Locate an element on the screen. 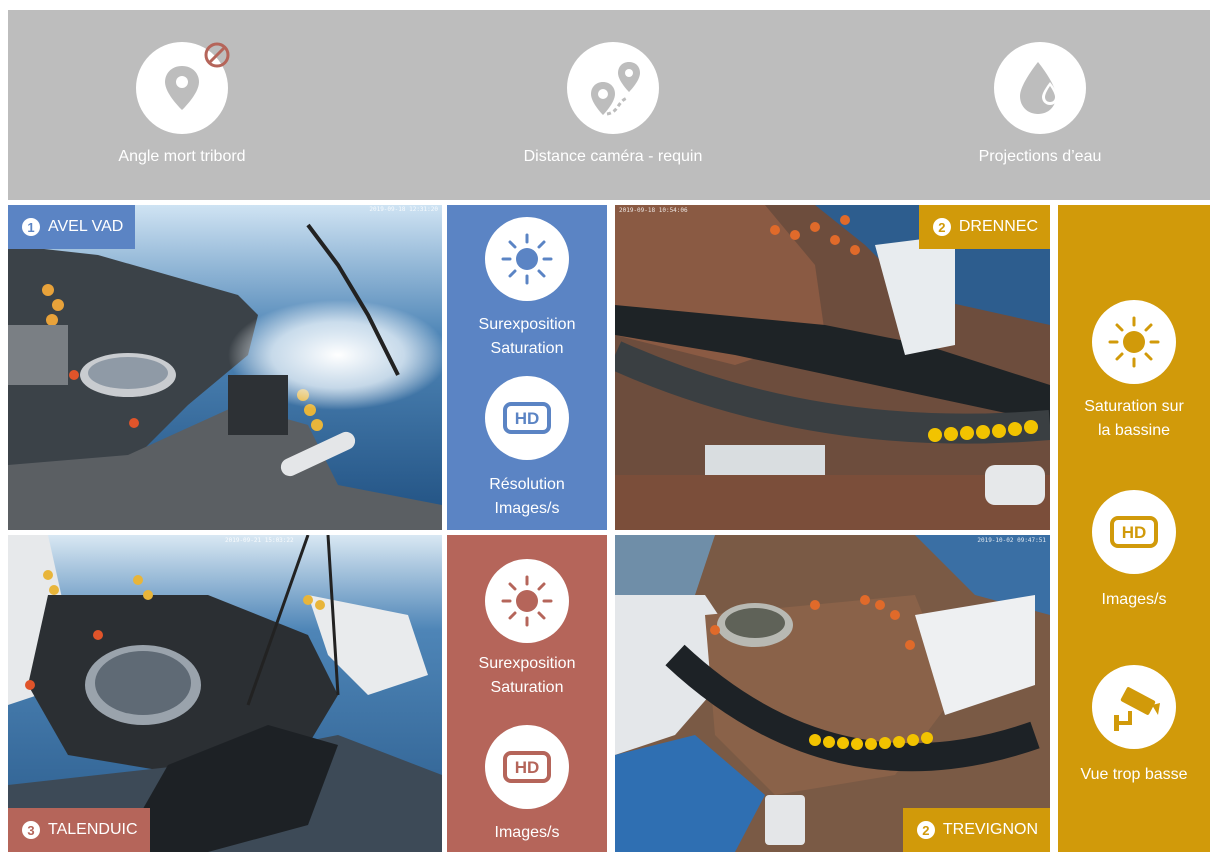  camera-timestamp: 2019-09-18 12:31:20 is located at coordinates (403, 209).